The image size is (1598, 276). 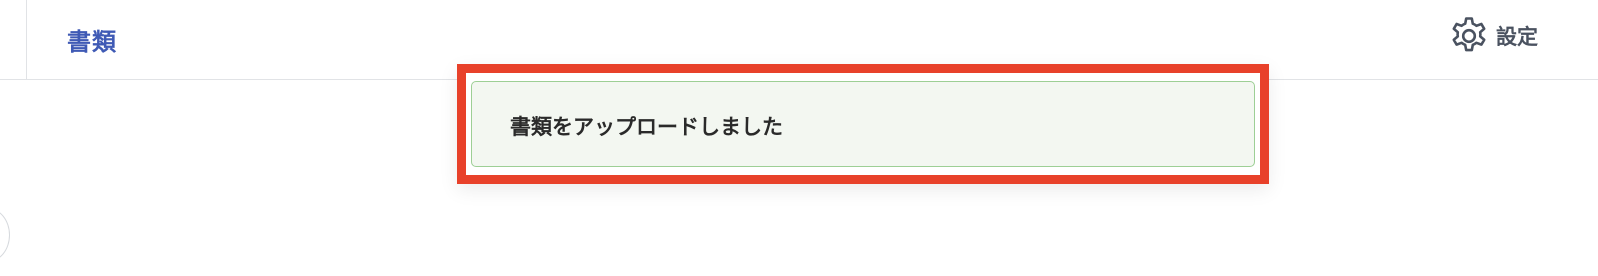 I want to click on settings-button: 設定, so click(x=1493, y=36).